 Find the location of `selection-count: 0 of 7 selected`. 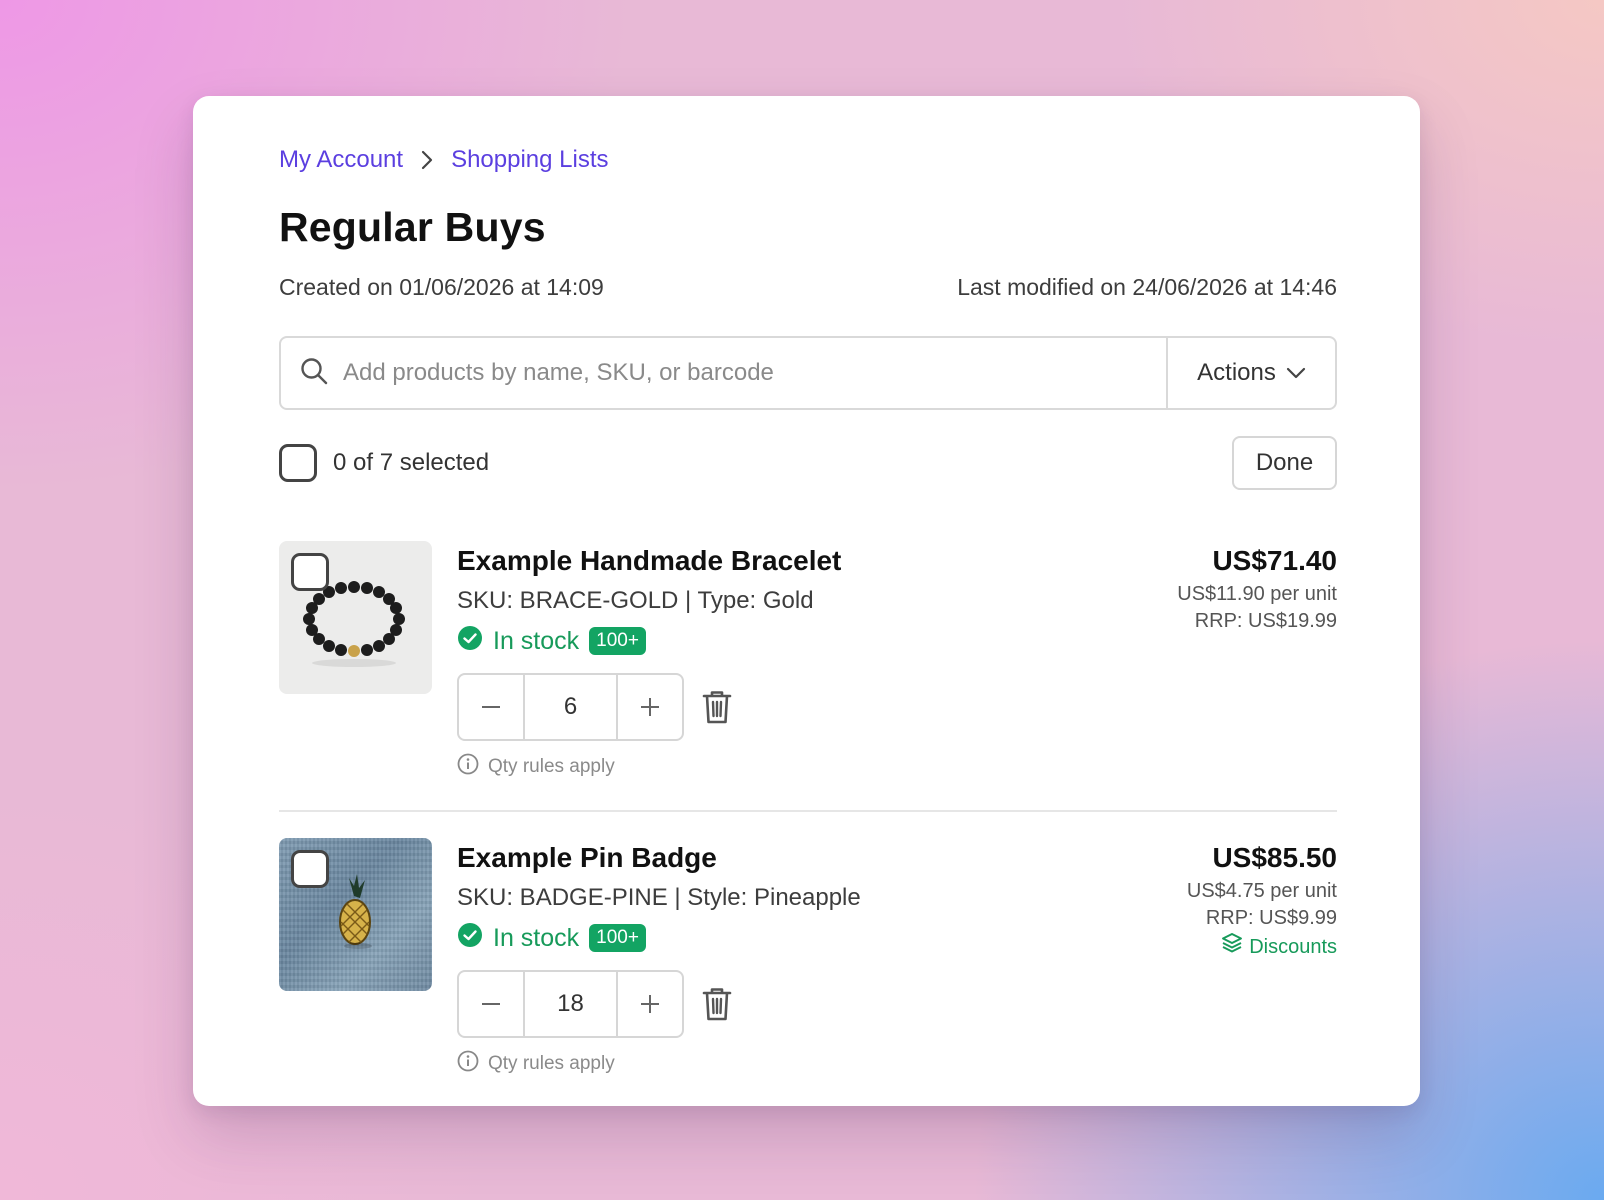

selection-count: 0 of 7 selected is located at coordinates (411, 462).